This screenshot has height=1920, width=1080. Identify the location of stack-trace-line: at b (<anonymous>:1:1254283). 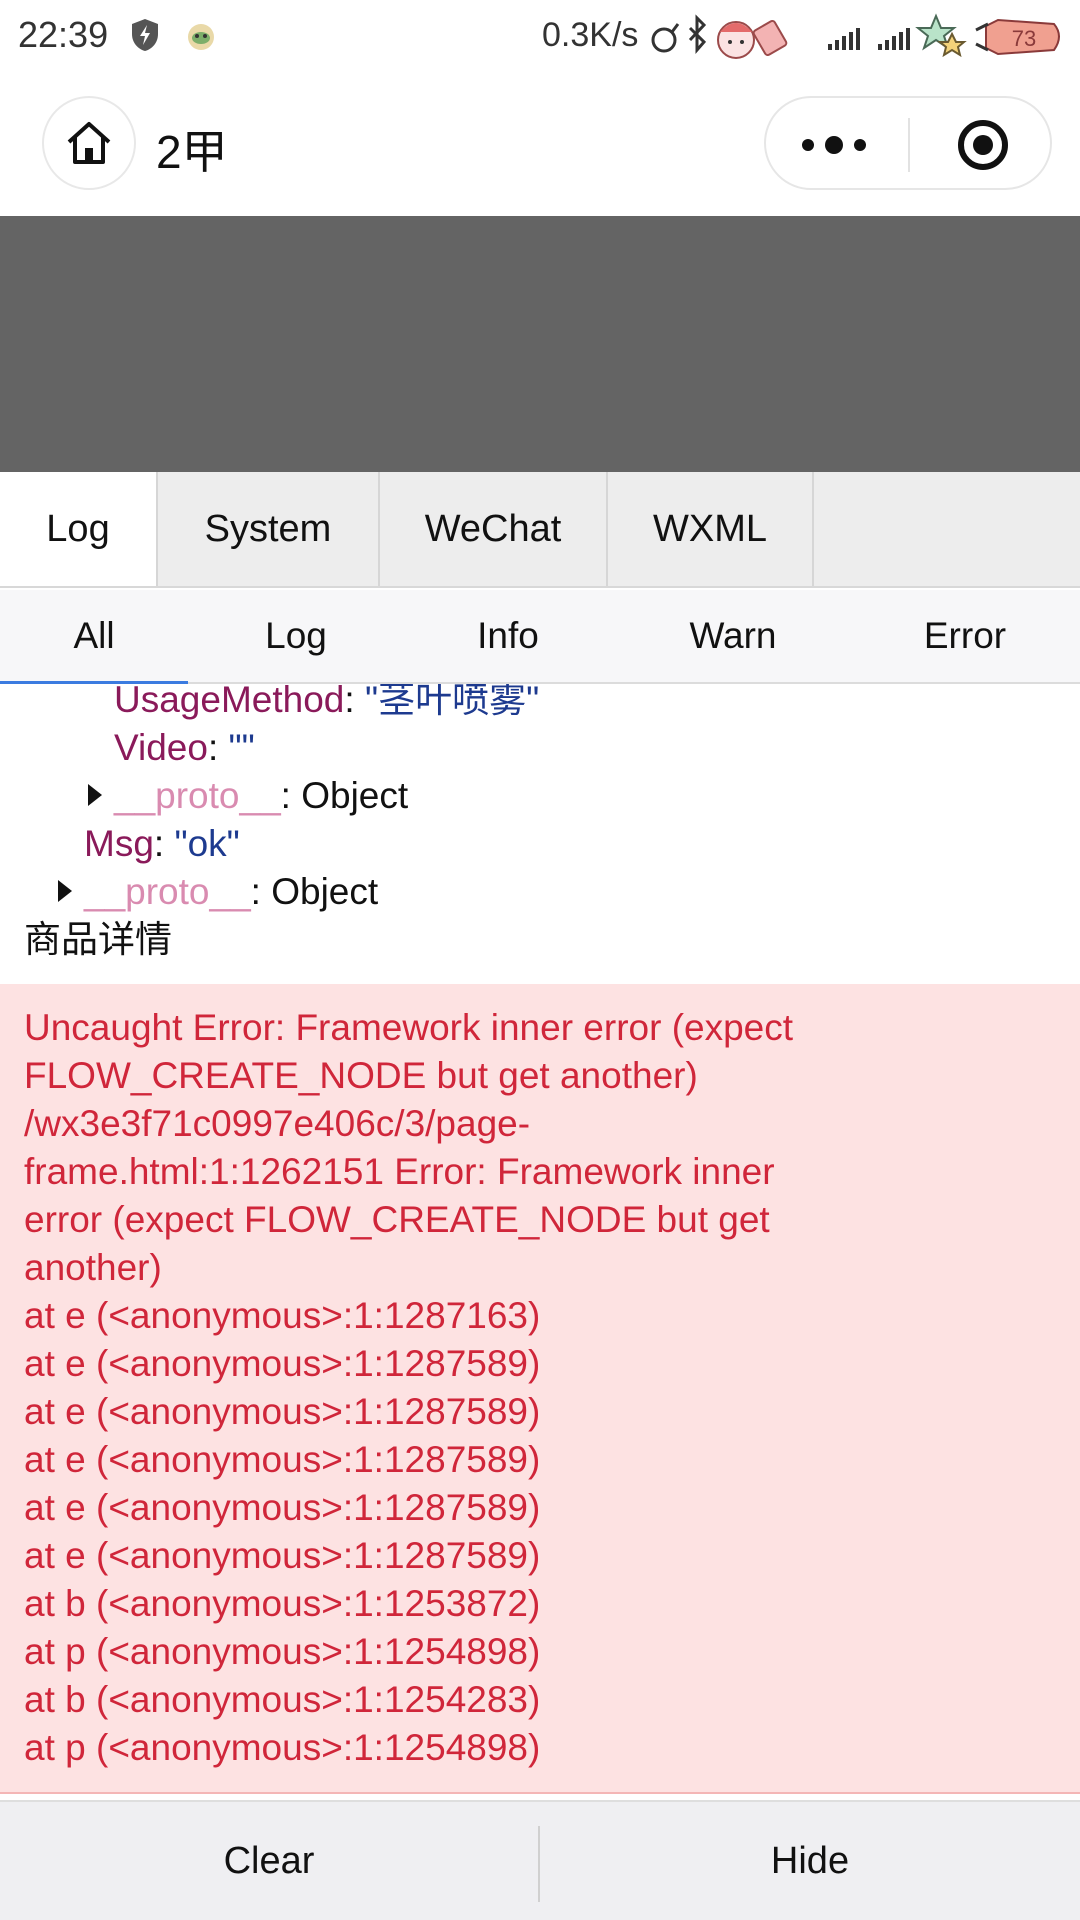
(282, 1699).